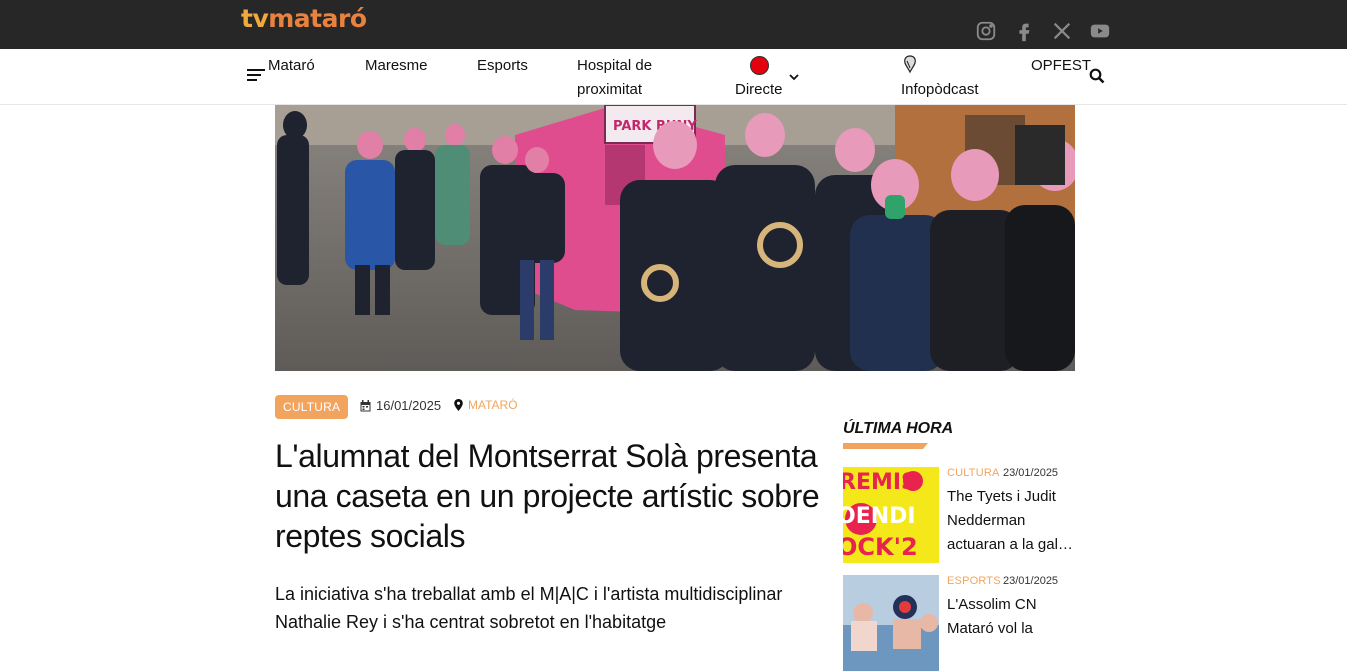 This screenshot has width=1347, height=671. What do you see at coordinates (365, 405) in the screenshot?
I see `calendar-icon` at bounding box center [365, 405].